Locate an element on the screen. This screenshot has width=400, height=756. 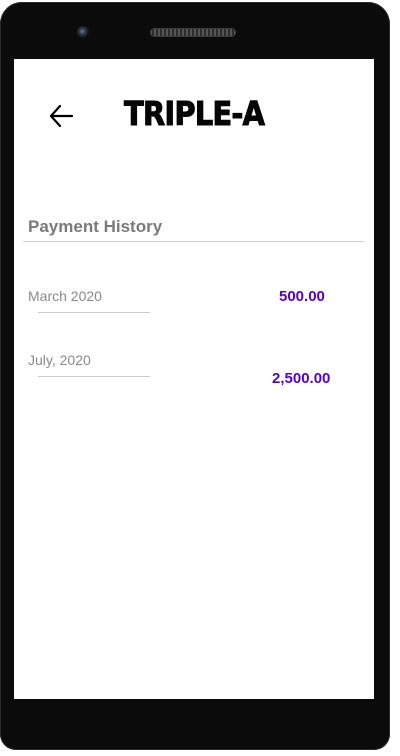
payment-amount: 2,500.00 is located at coordinates (301, 378).